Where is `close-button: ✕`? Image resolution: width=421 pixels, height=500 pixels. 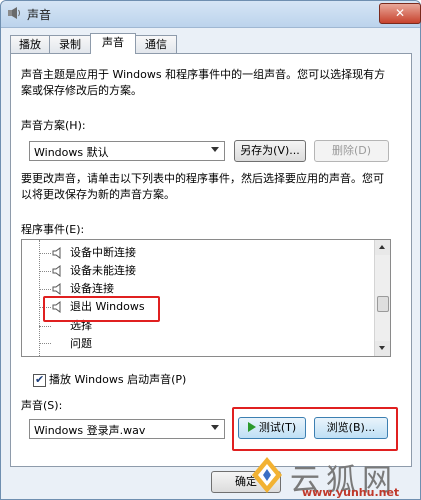 close-button: ✕ is located at coordinates (400, 13).